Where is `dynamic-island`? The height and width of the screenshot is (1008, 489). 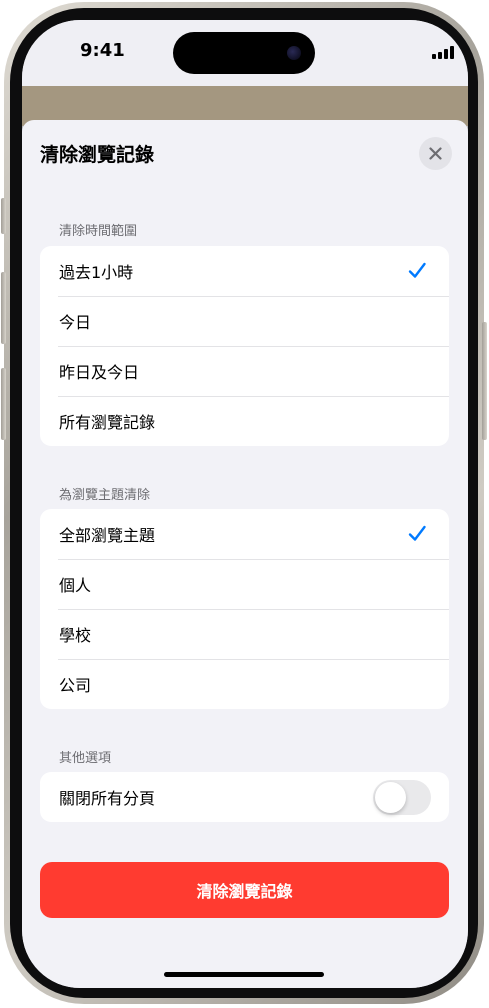
dynamic-island is located at coordinates (244, 53).